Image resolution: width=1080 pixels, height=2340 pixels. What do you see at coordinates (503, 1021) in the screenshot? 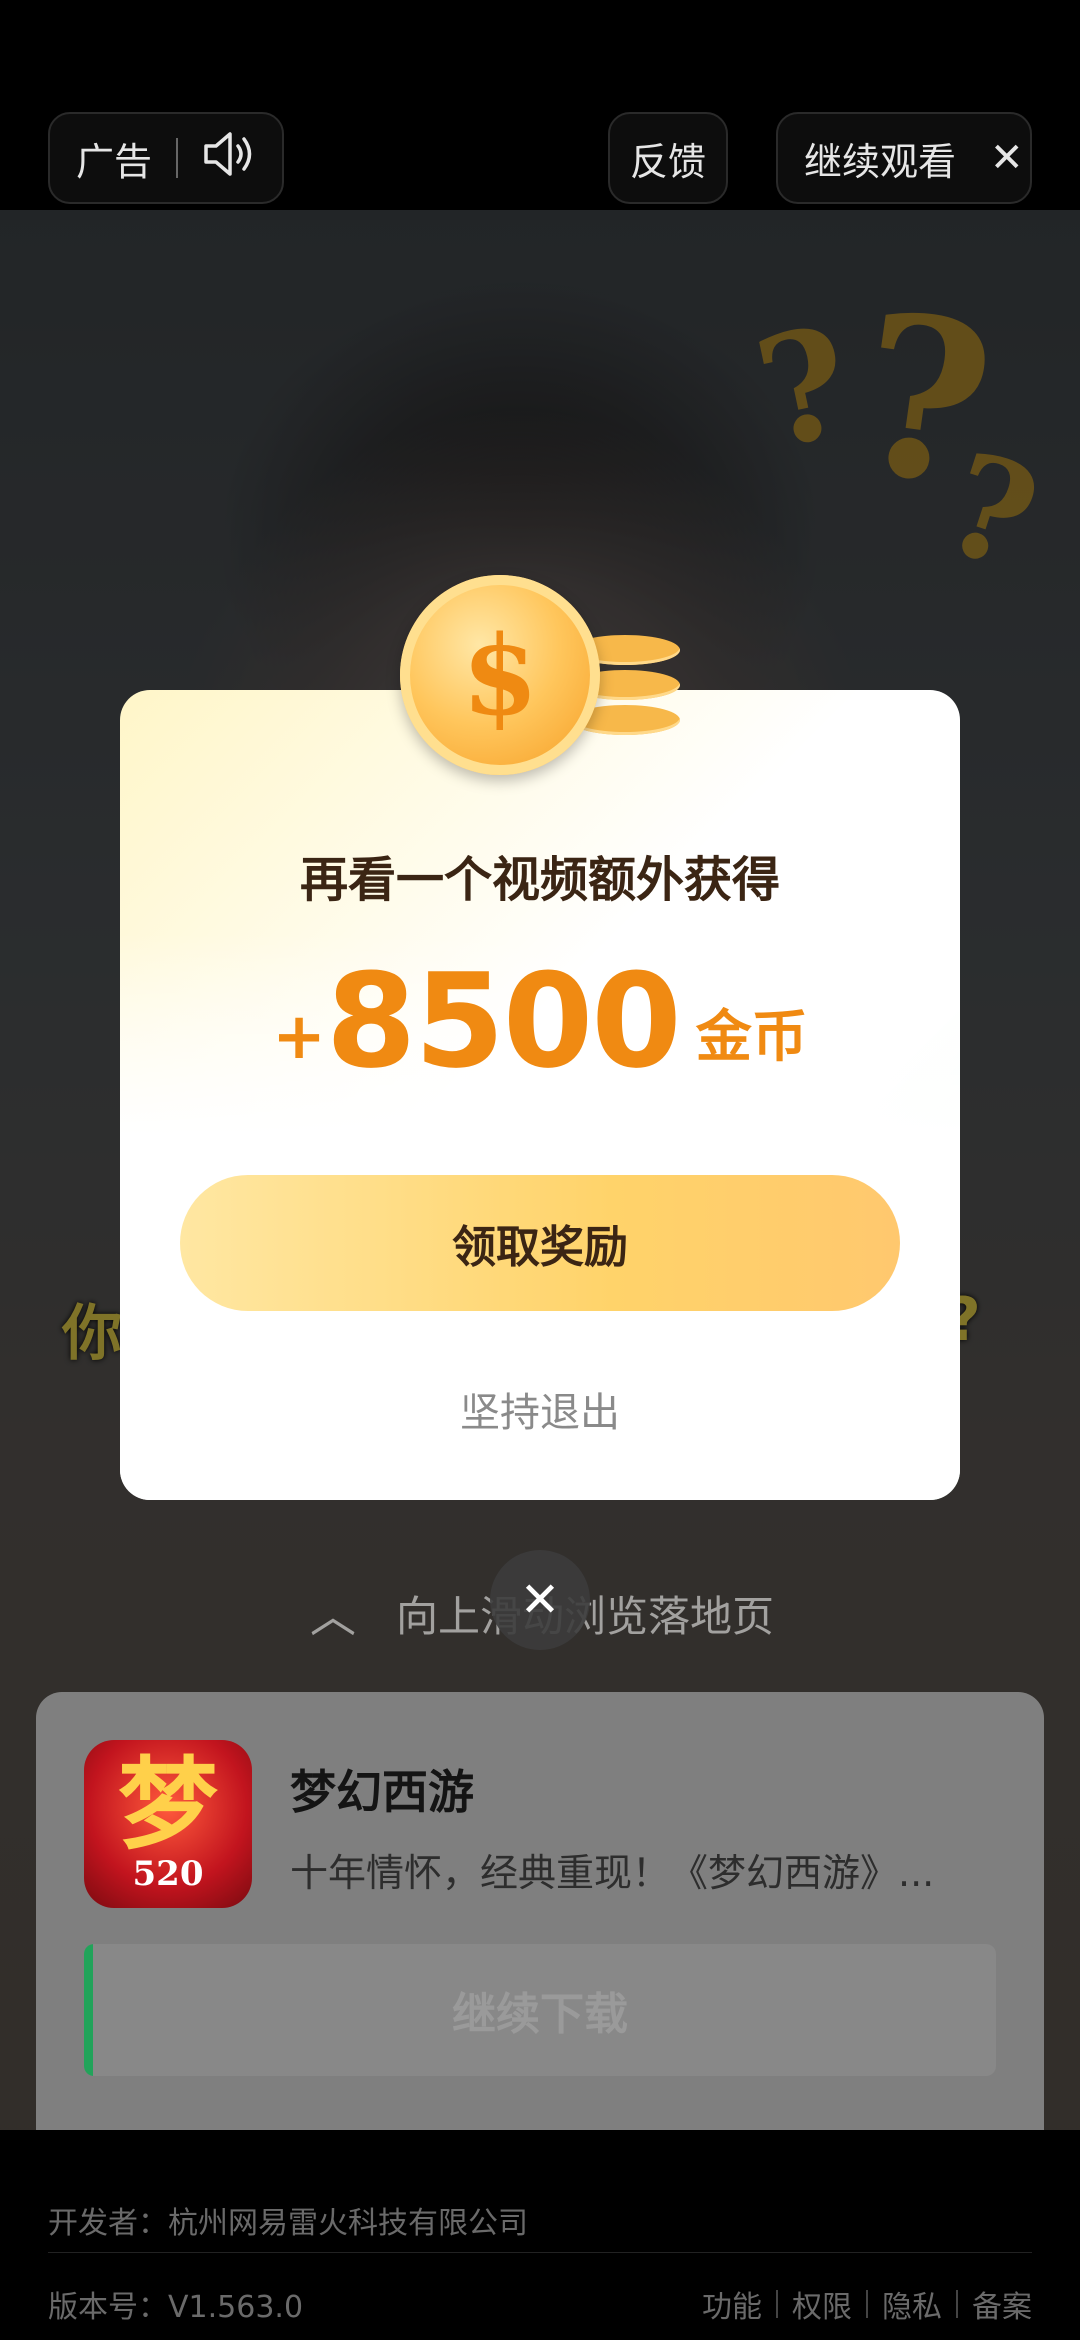
I see `reward-value: 8500` at bounding box center [503, 1021].